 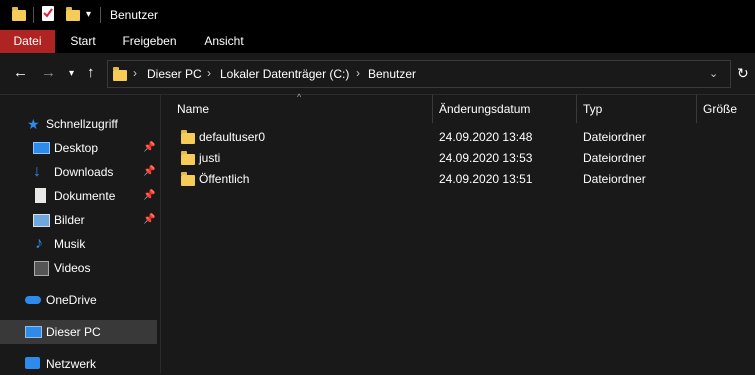 I want to click on new-folder-icon, so click(x=73, y=14).